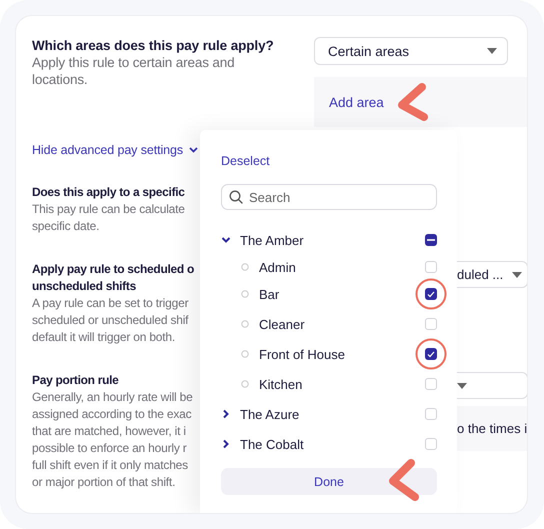  I want to click on setting-title: Pay portion rule, so click(75, 380).